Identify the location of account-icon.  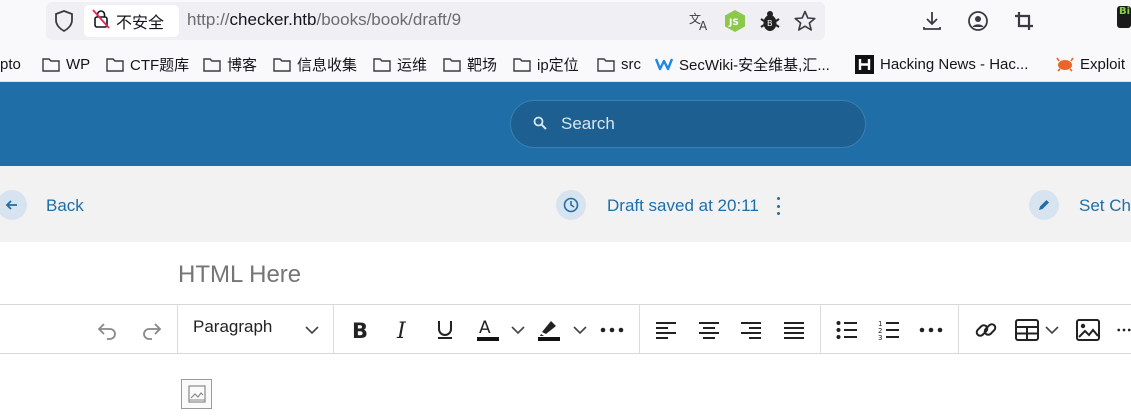
(978, 21).